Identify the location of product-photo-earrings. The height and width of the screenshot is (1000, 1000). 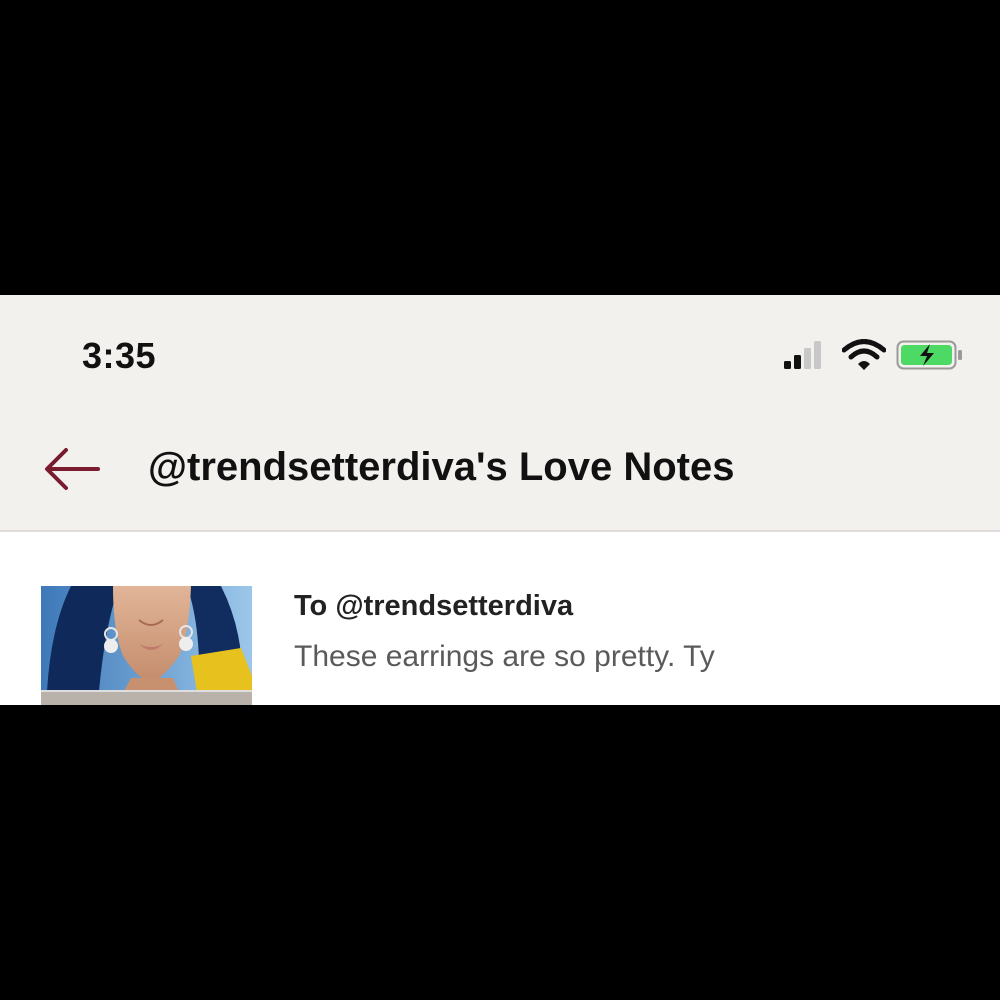
(146, 645).